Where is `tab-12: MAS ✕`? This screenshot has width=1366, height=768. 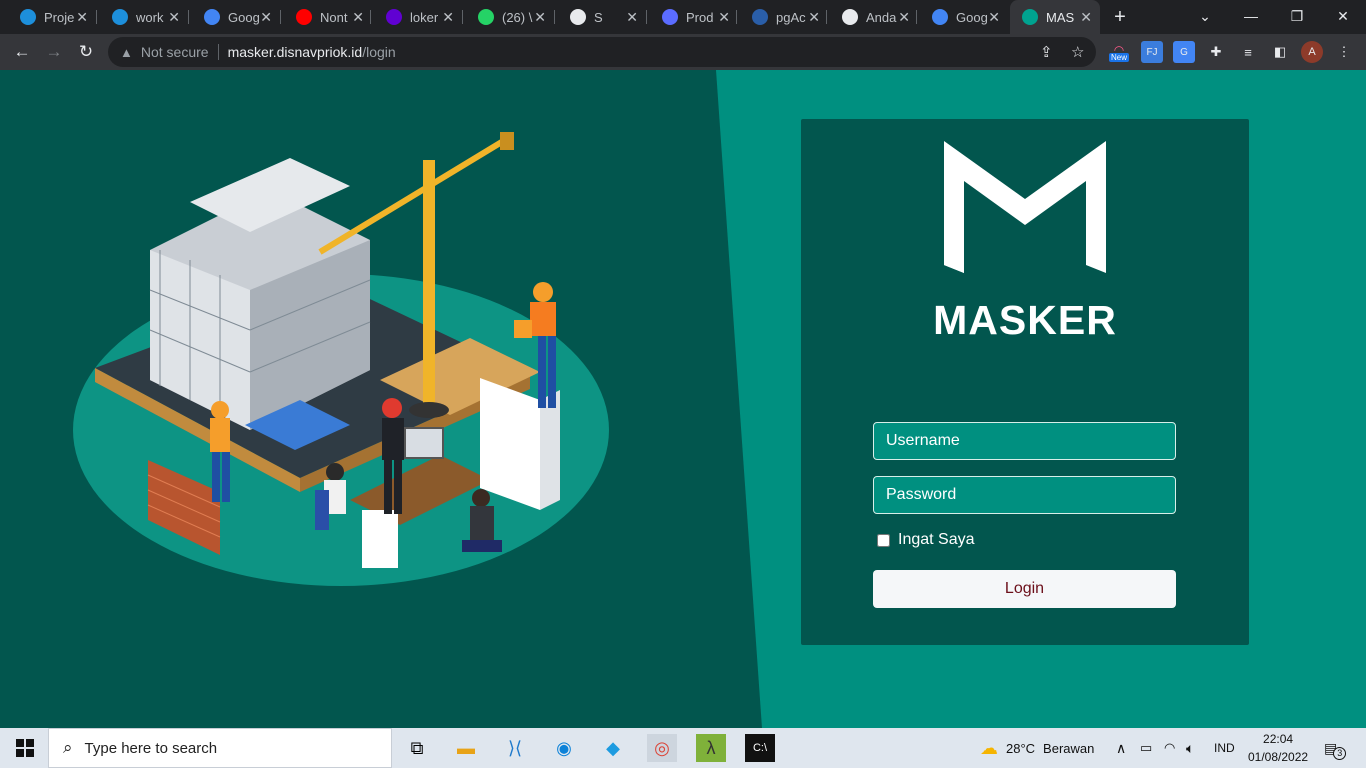
tab-12: MAS ✕ is located at coordinates (1055, 17).